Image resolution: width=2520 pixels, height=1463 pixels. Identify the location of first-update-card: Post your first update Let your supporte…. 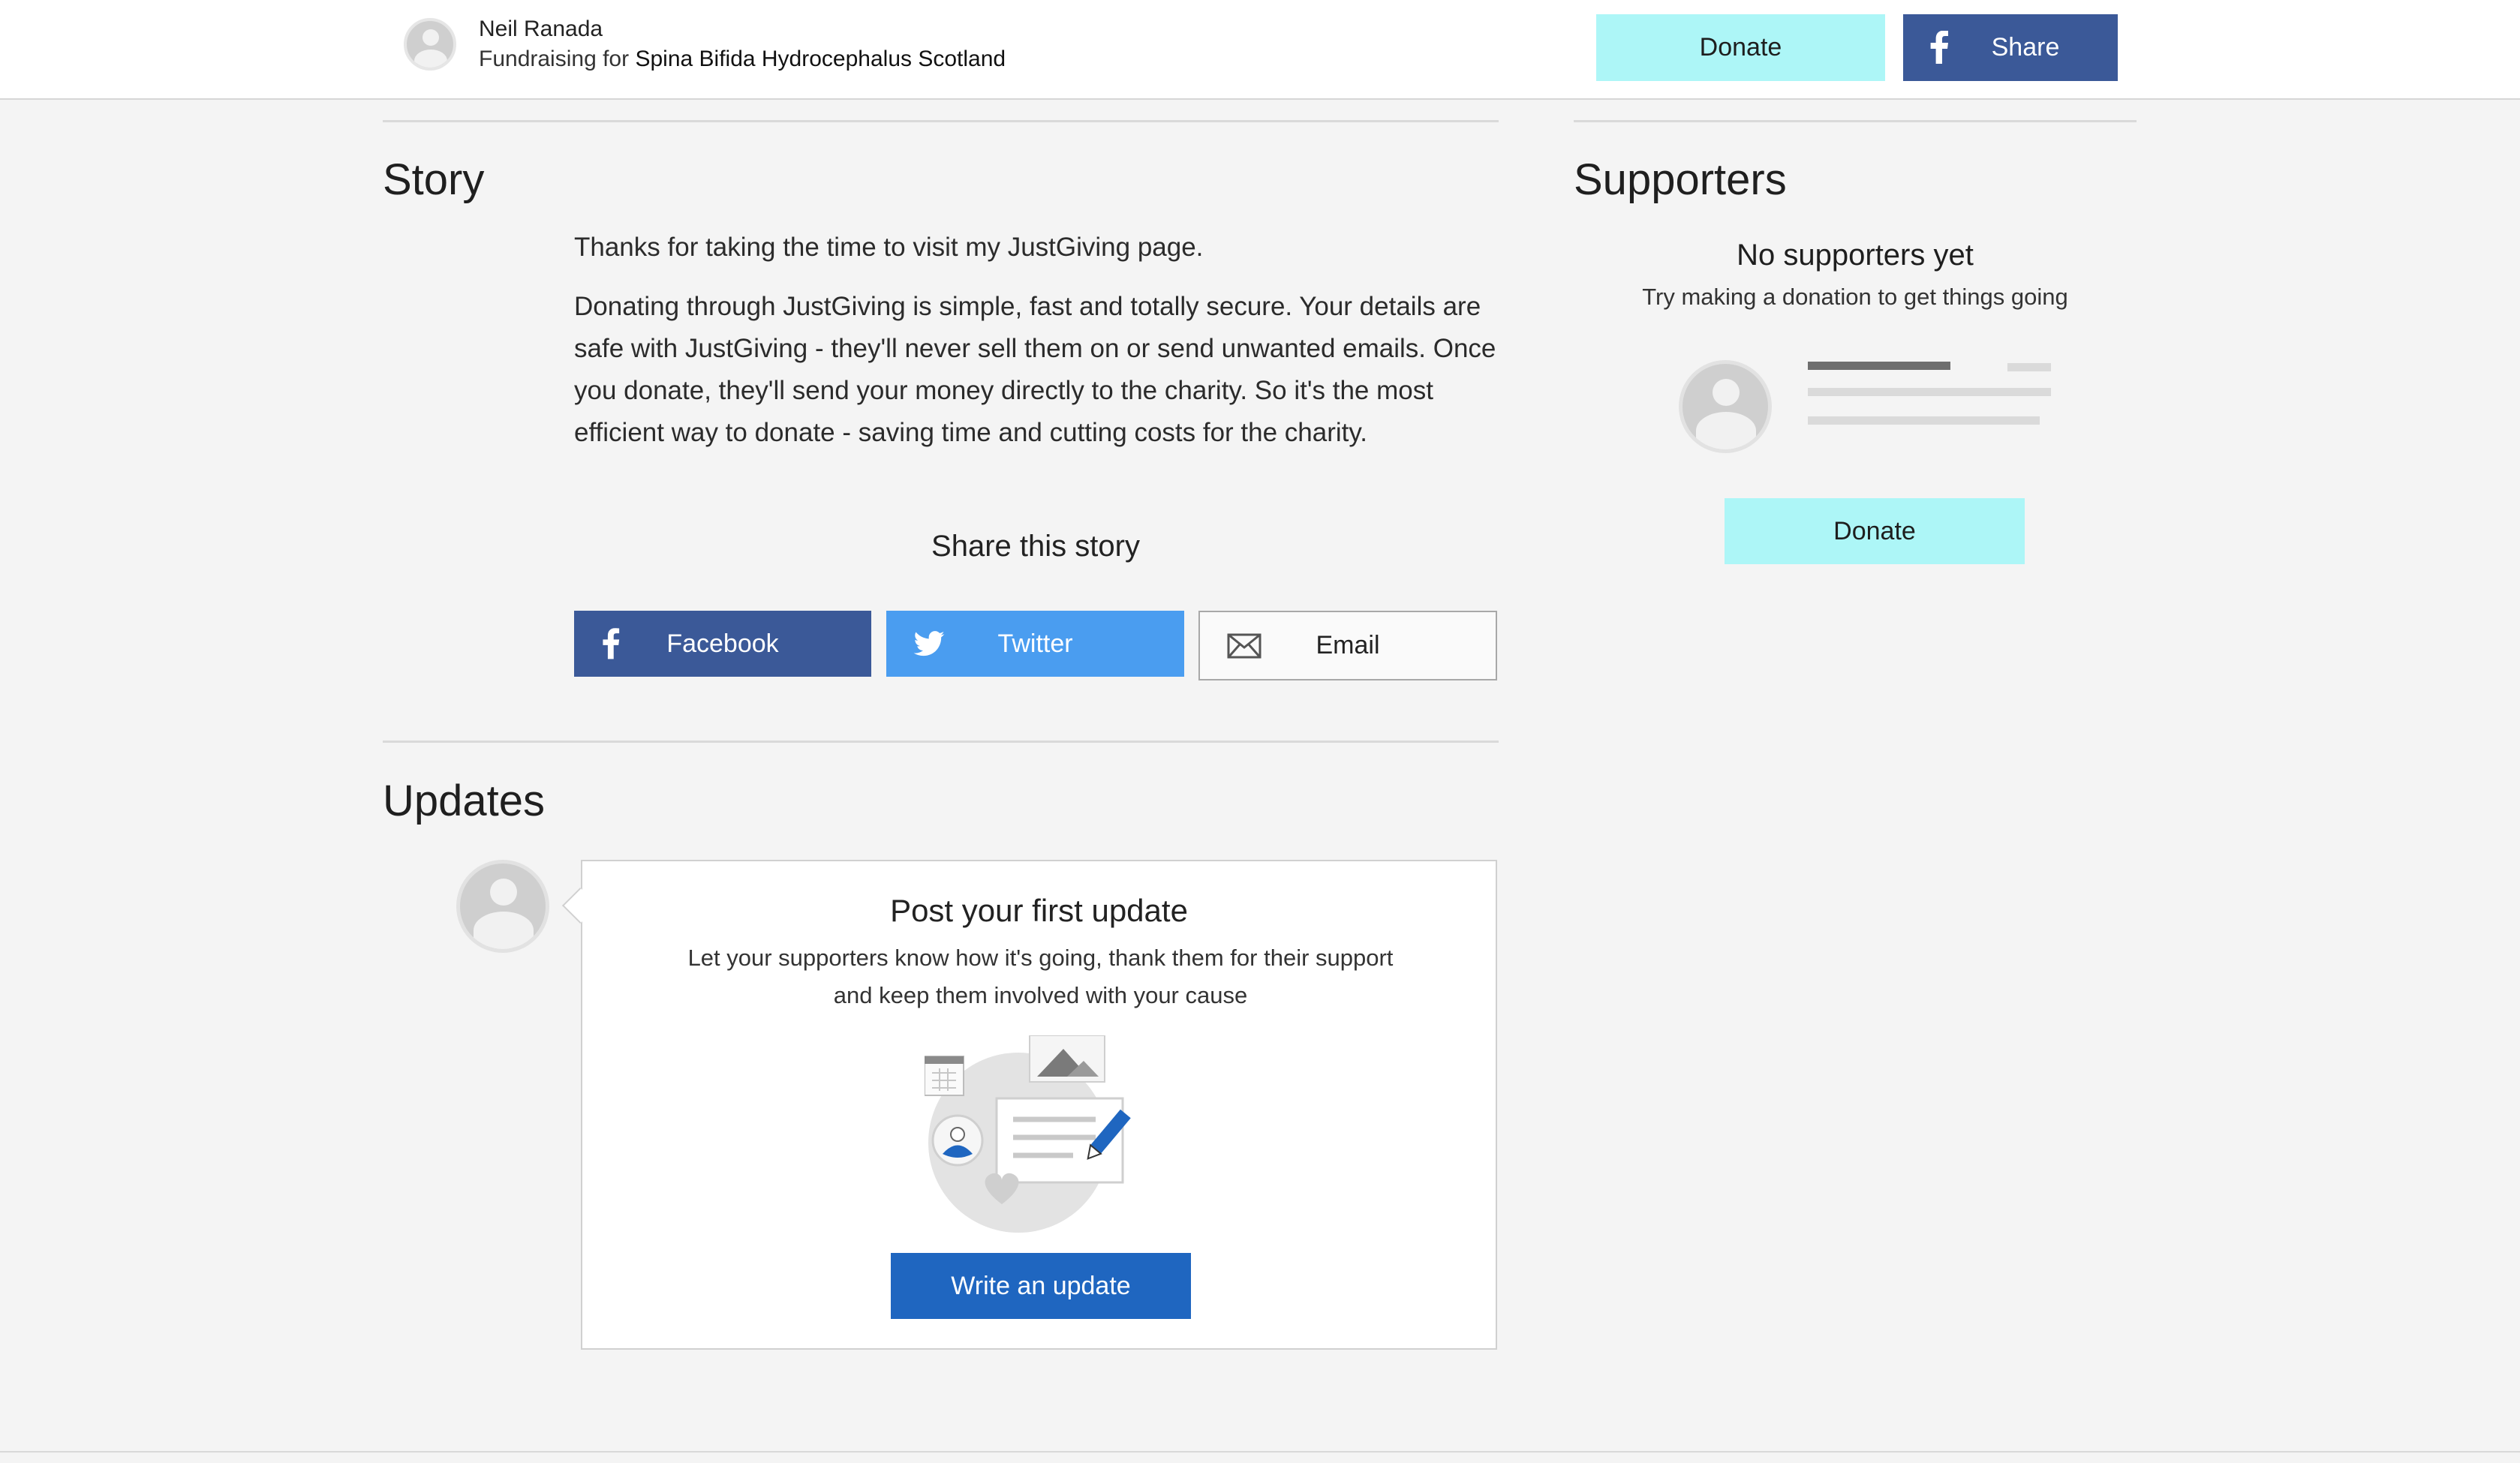
(1039, 1105).